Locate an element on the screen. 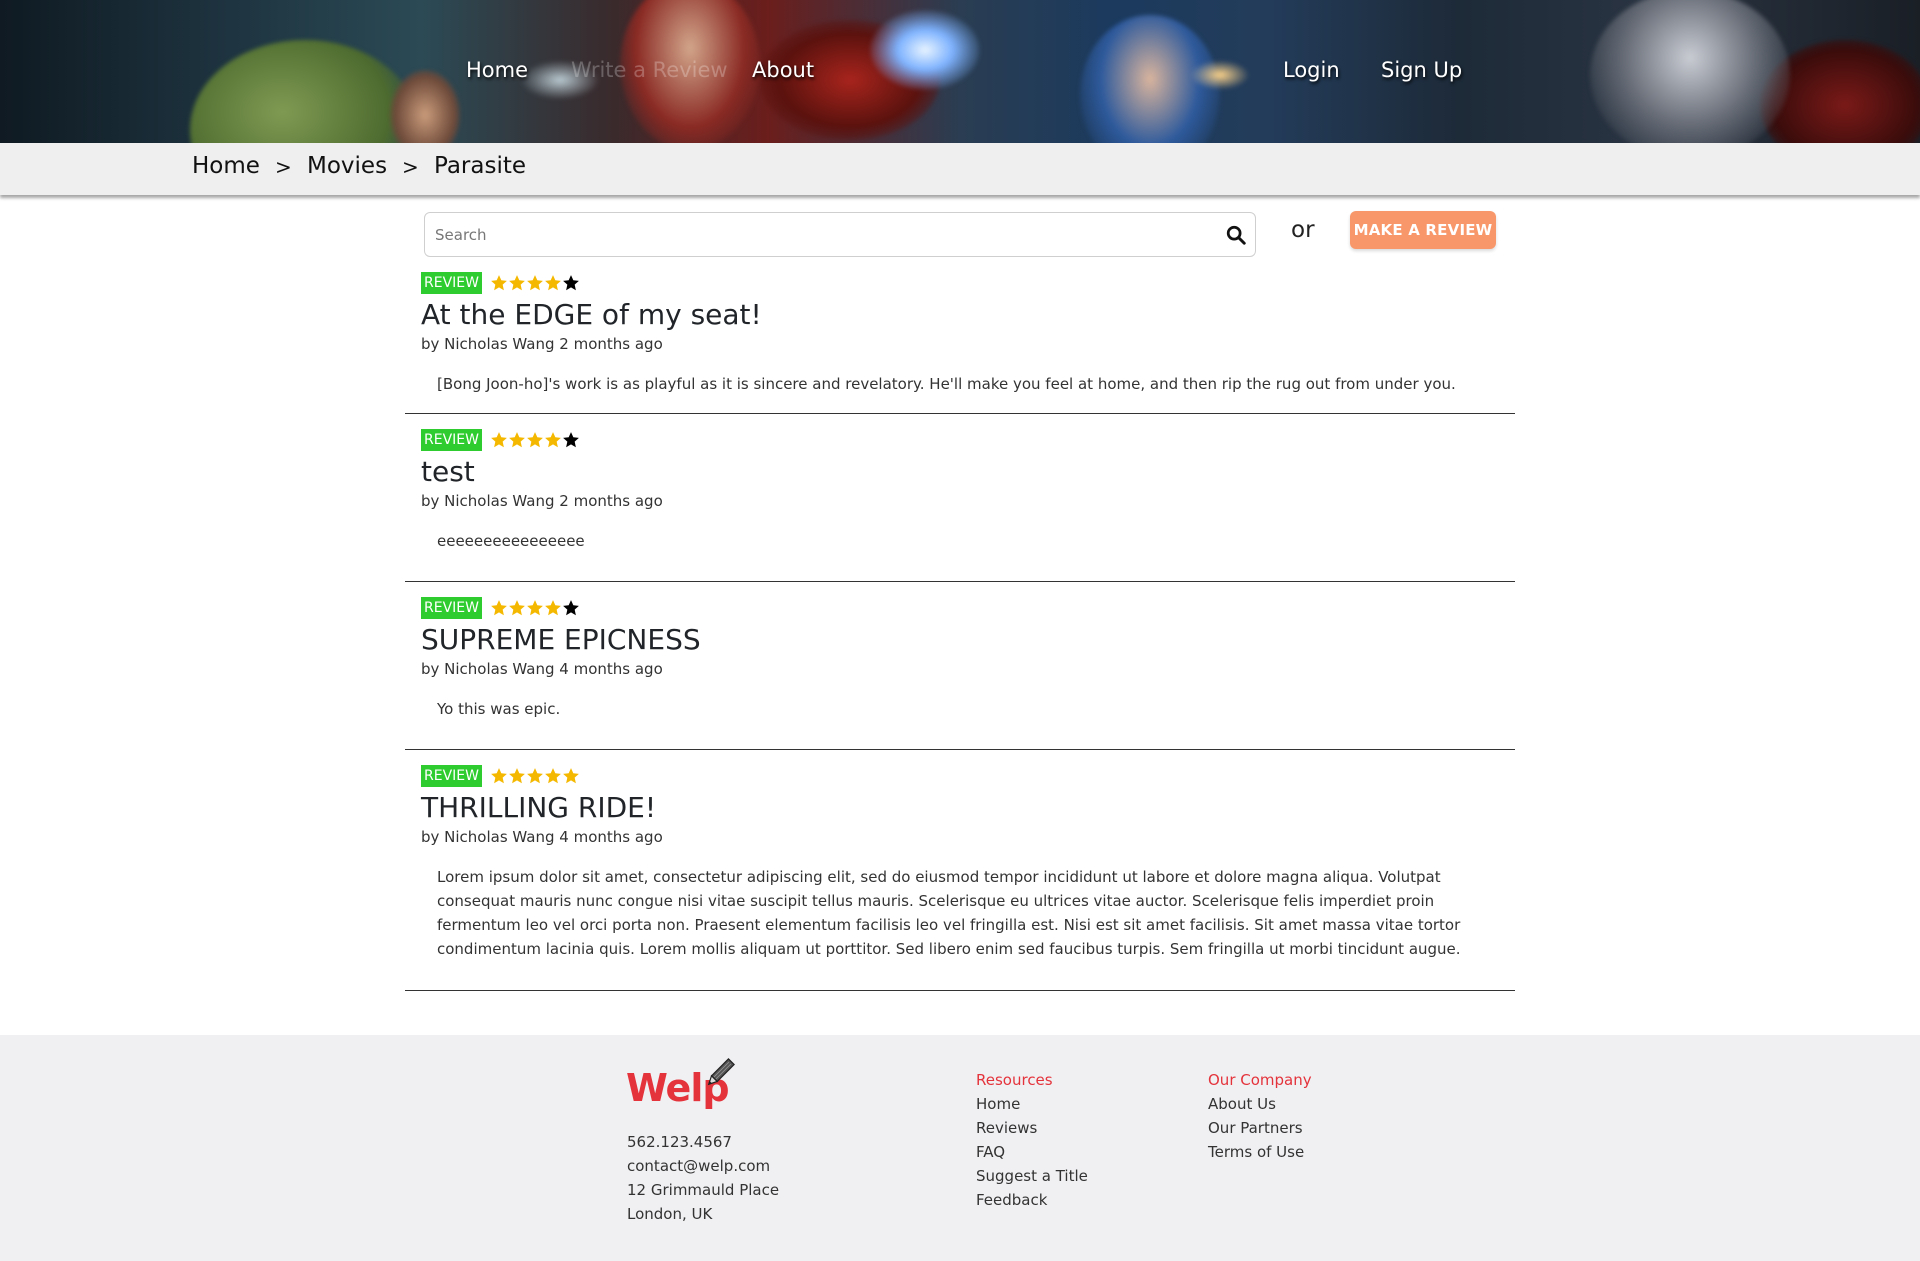  footer-link-about-us: About Us is located at coordinates (1260, 1104).